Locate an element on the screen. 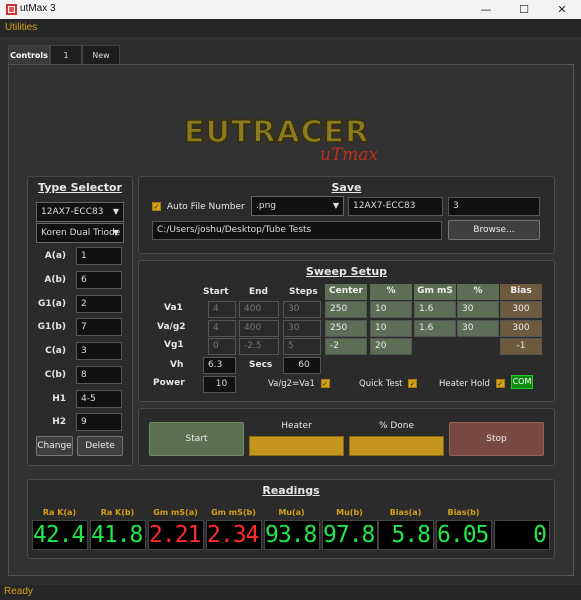  param-label: A(a) is located at coordinates (55, 256).